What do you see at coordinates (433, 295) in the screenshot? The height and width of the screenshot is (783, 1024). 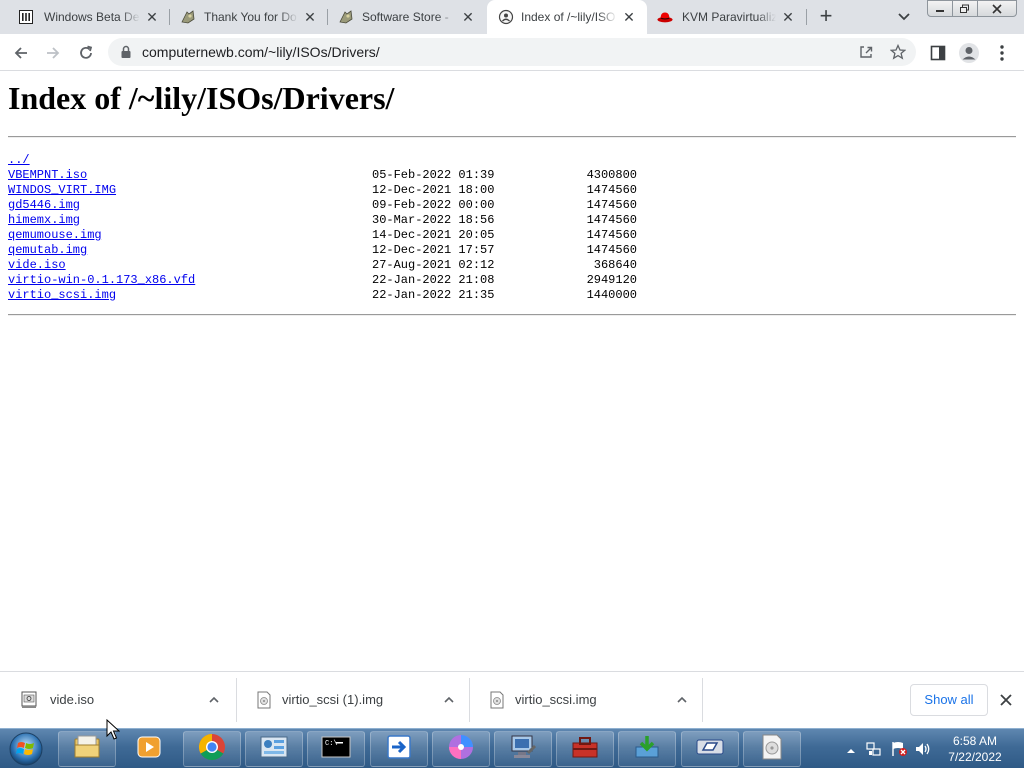 I see `file-date: 22-Jan-2022 21:35` at bounding box center [433, 295].